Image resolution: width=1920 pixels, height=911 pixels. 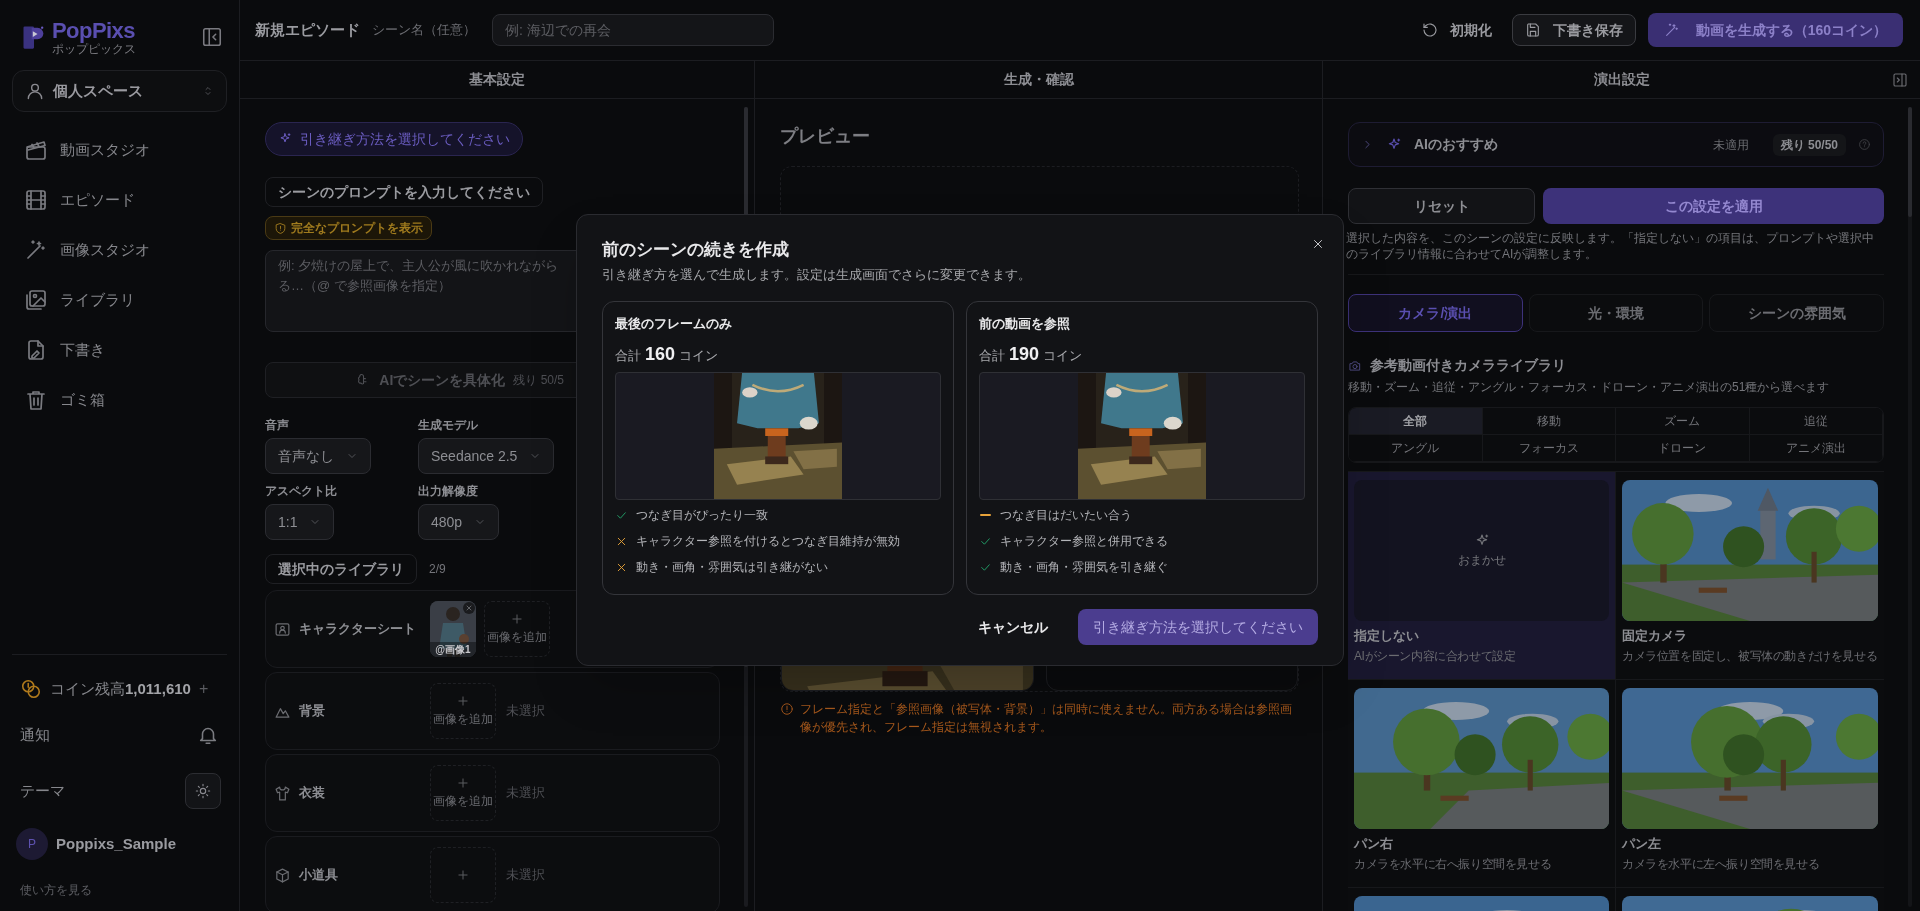 What do you see at coordinates (1025, 323) in the screenshot?
I see `option-title: 前の動画を参照` at bounding box center [1025, 323].